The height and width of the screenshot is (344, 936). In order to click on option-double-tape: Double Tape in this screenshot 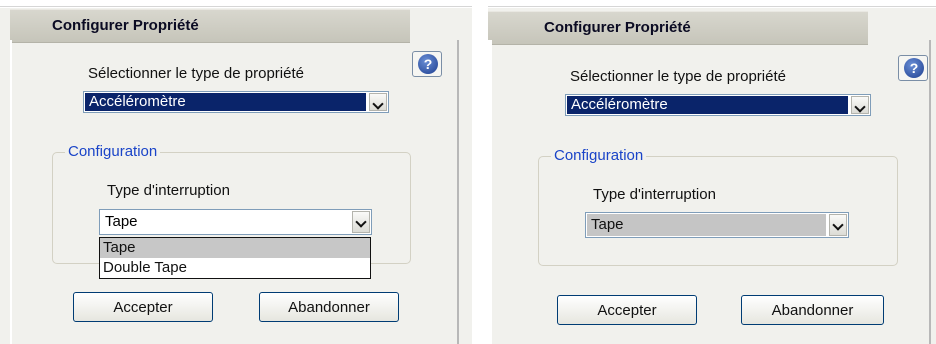, I will do `click(235, 268)`.